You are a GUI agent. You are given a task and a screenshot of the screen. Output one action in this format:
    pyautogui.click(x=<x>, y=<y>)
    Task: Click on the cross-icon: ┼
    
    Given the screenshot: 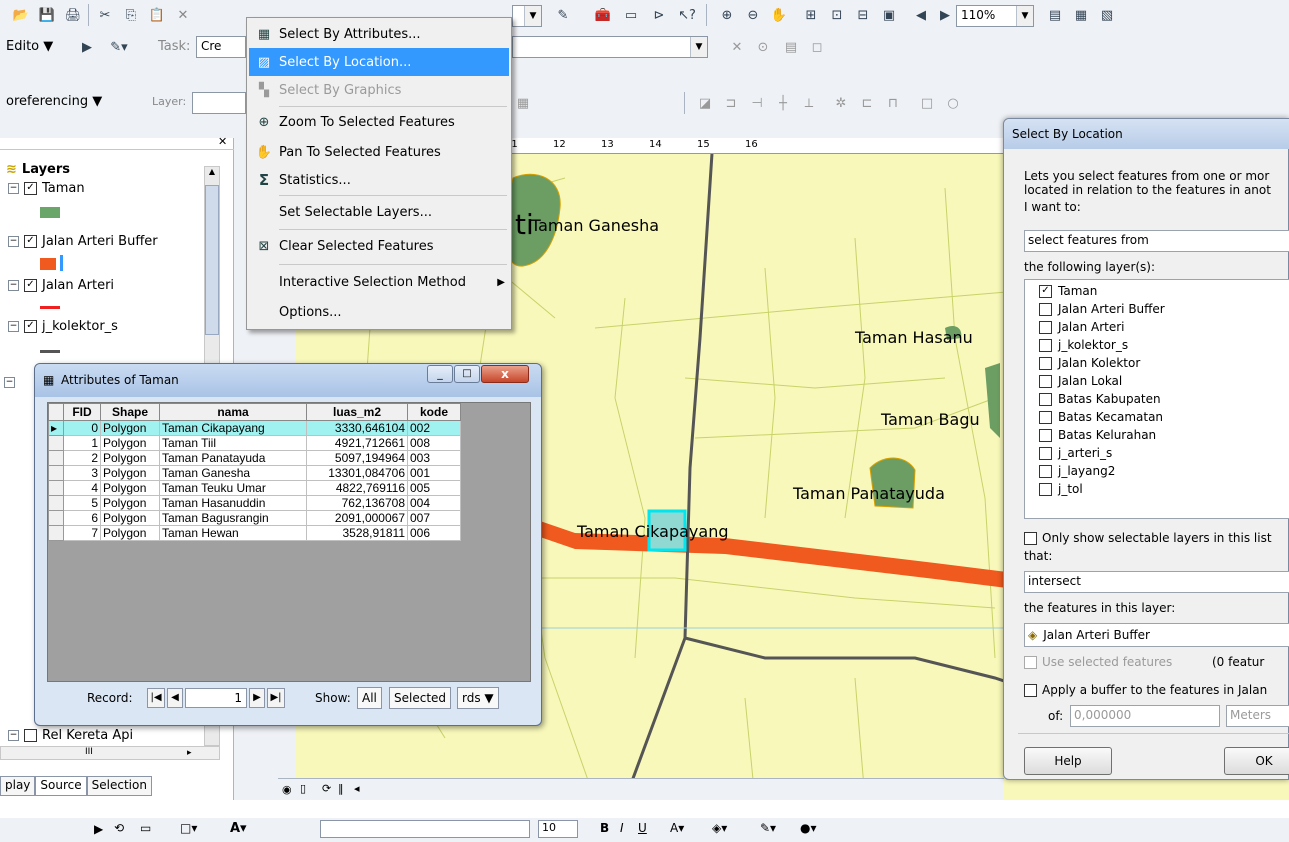 What is the action you would take?
    pyautogui.click(x=783, y=103)
    